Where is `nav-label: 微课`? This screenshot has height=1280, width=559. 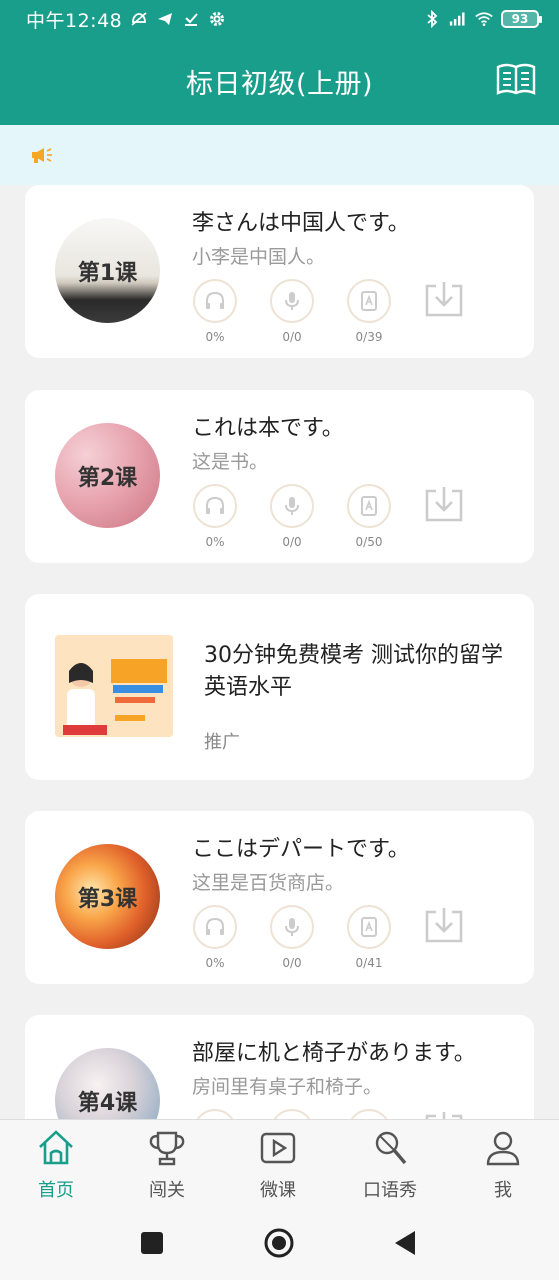
nav-label: 微课 is located at coordinates (278, 1190).